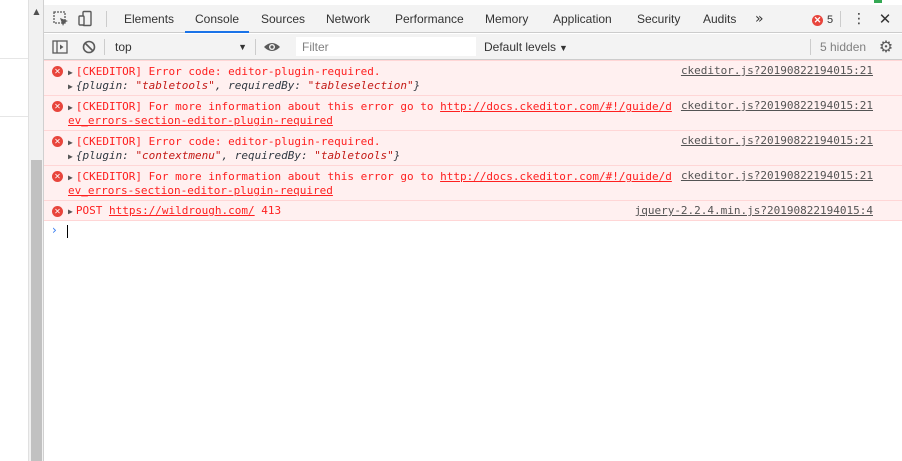 The height and width of the screenshot is (461, 902). Describe the element at coordinates (886, 47) in the screenshot. I see `settings-gear-icon: ⚙` at that location.